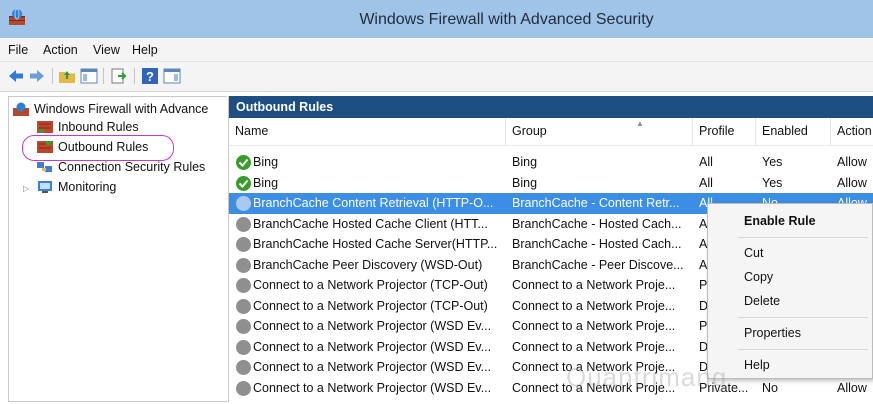 The image size is (873, 404). What do you see at coordinates (45, 127) in the screenshot?
I see `inbound-rules-icon` at bounding box center [45, 127].